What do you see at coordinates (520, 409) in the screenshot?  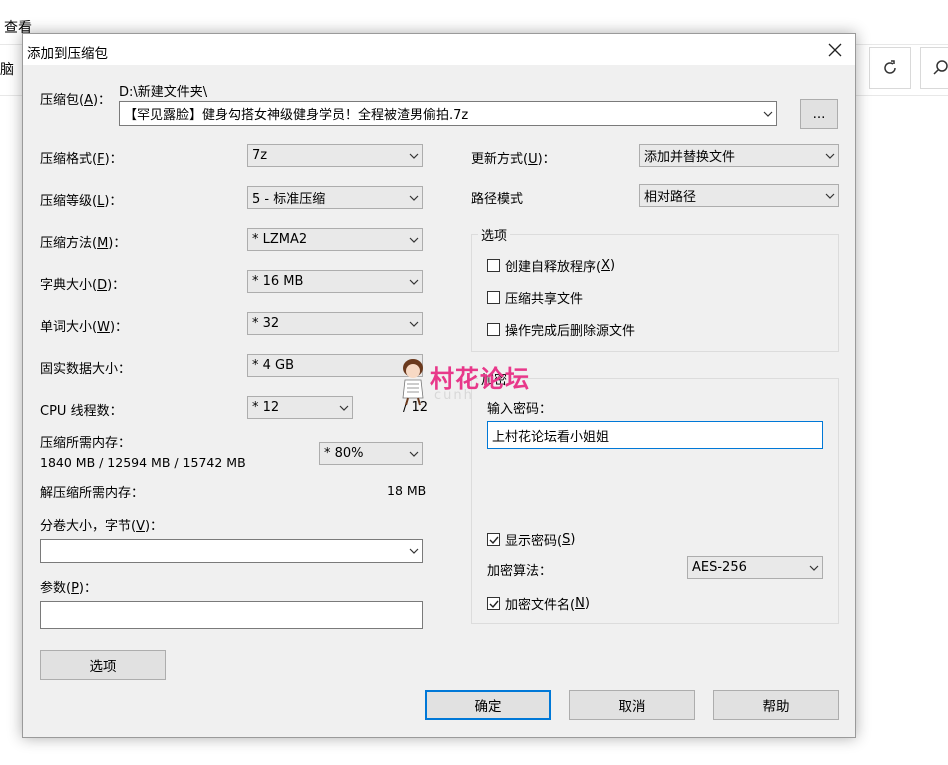 I see `password-label: 输入密码：` at bounding box center [520, 409].